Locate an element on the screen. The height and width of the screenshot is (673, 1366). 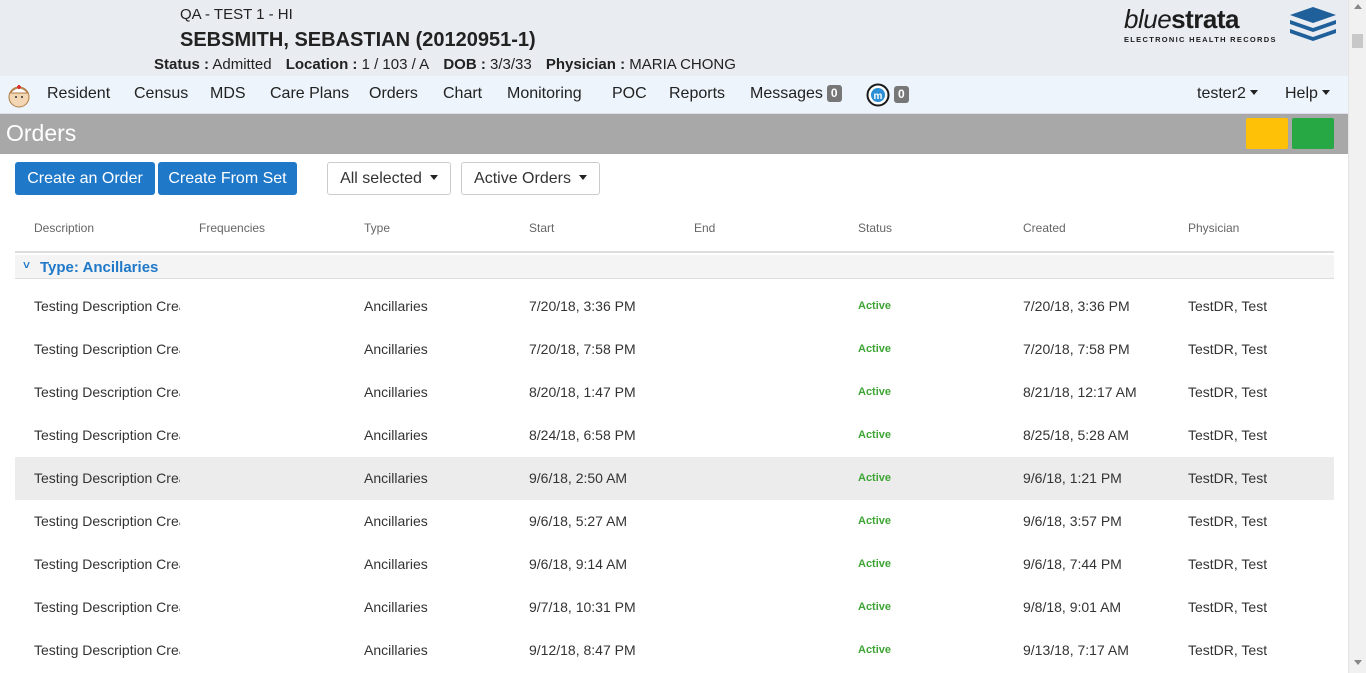
create-order-button: Create an Order is located at coordinates (85, 178).